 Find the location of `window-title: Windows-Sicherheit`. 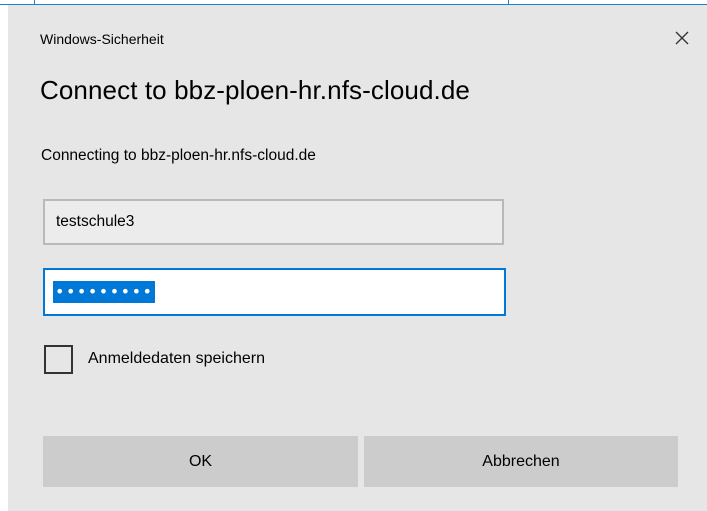

window-title: Windows-Sicherheit is located at coordinates (102, 39).